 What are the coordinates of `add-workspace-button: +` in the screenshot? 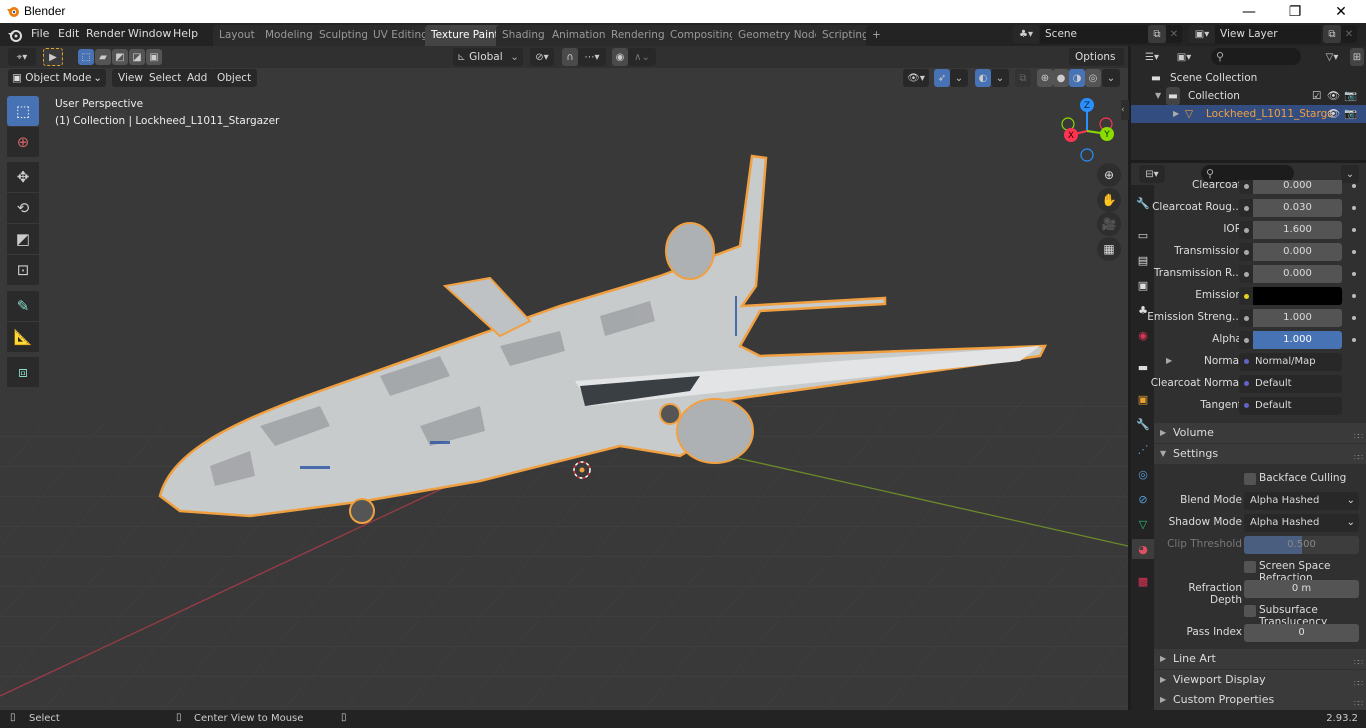 It's located at (876, 35).